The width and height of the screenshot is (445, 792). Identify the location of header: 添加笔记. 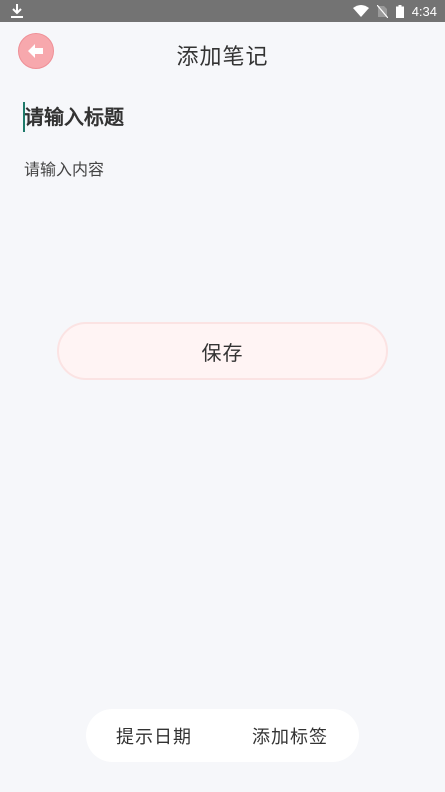
(222, 52).